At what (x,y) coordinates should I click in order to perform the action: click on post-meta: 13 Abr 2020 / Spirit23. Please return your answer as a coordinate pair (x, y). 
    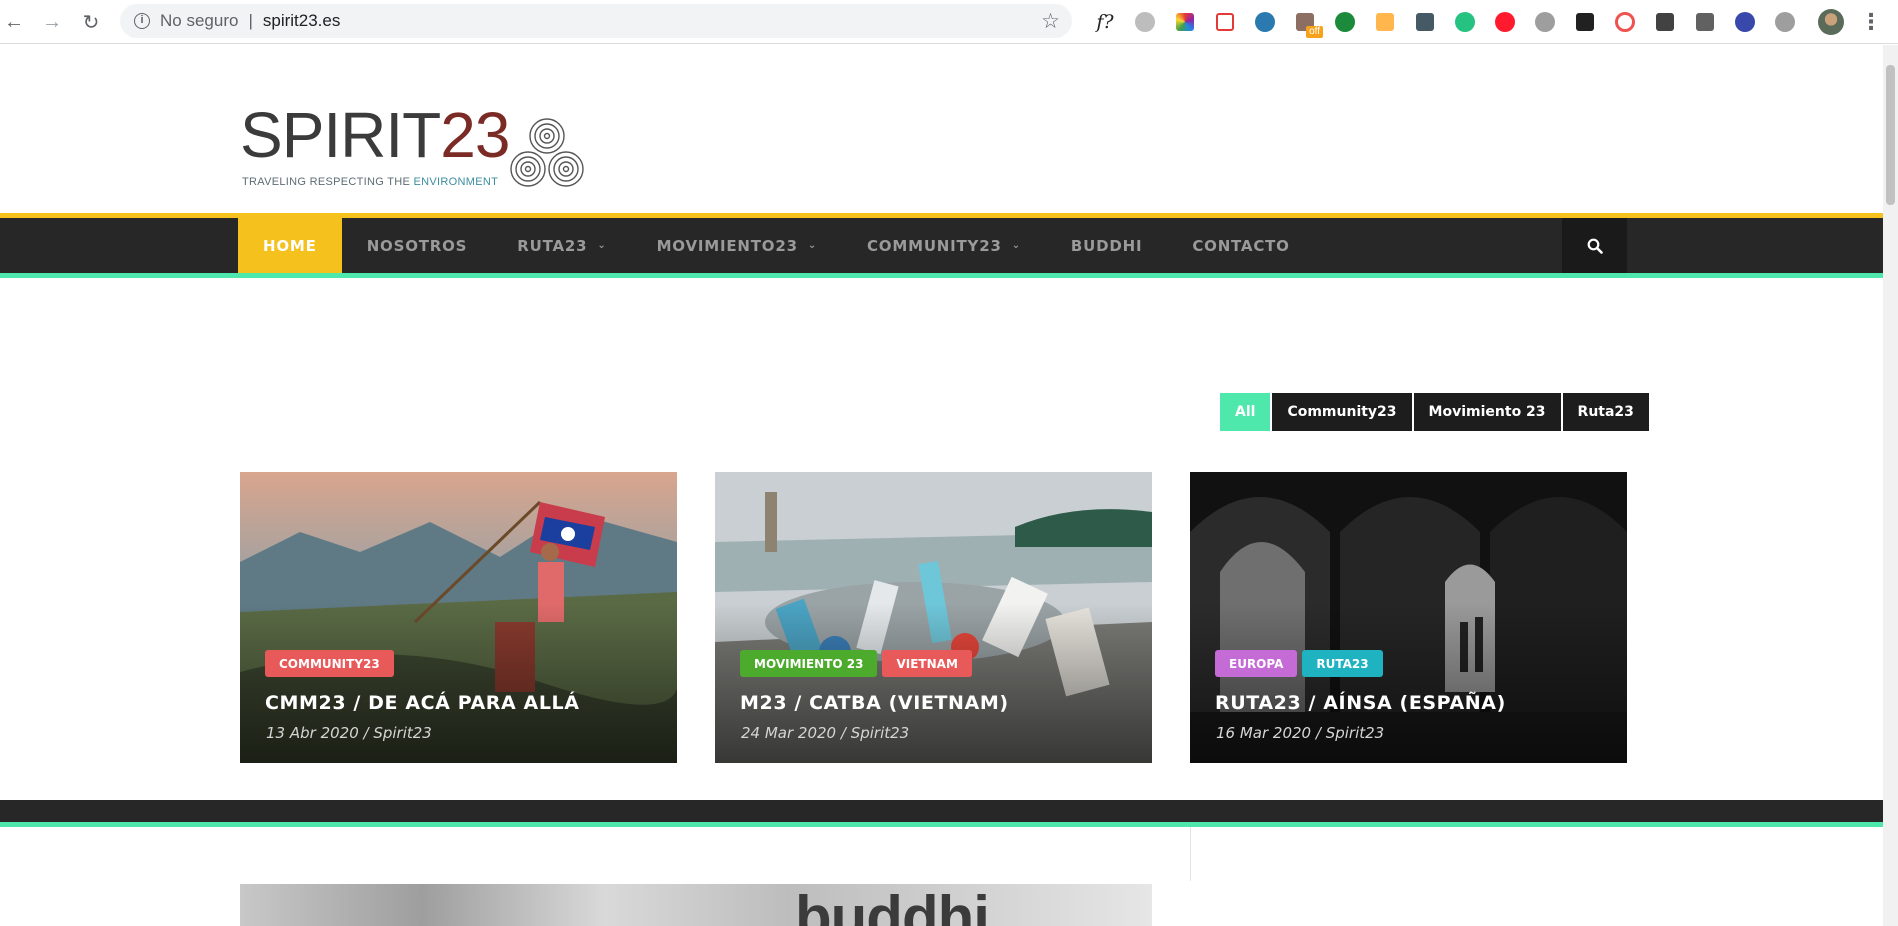
    Looking at the image, I should click on (349, 733).